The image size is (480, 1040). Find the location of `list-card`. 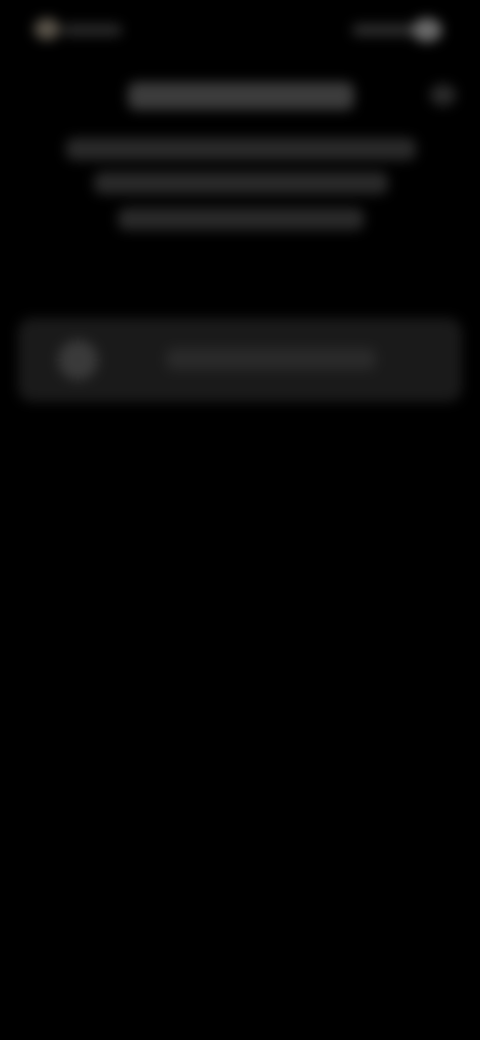

list-card is located at coordinates (240, 360).